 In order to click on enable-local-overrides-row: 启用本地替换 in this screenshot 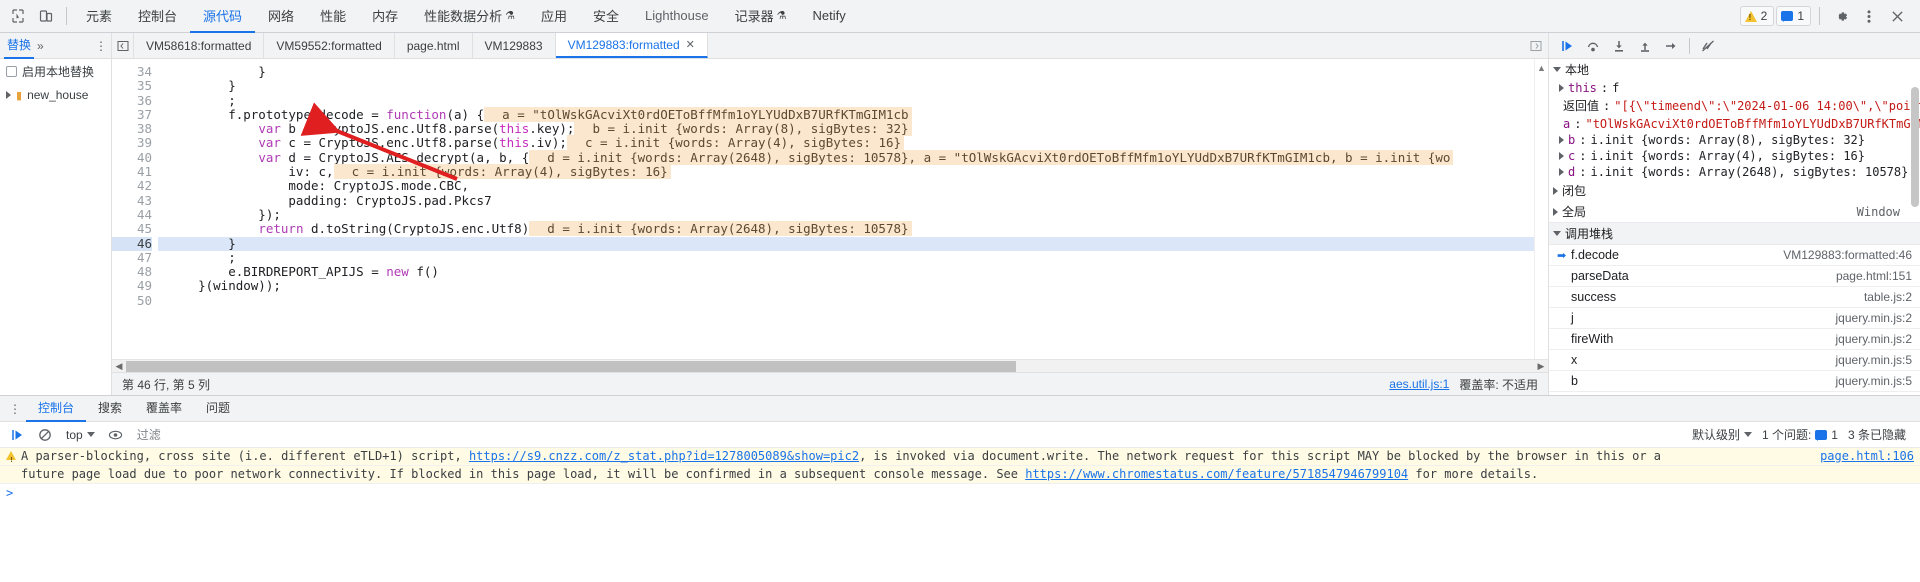, I will do `click(55, 71)`.